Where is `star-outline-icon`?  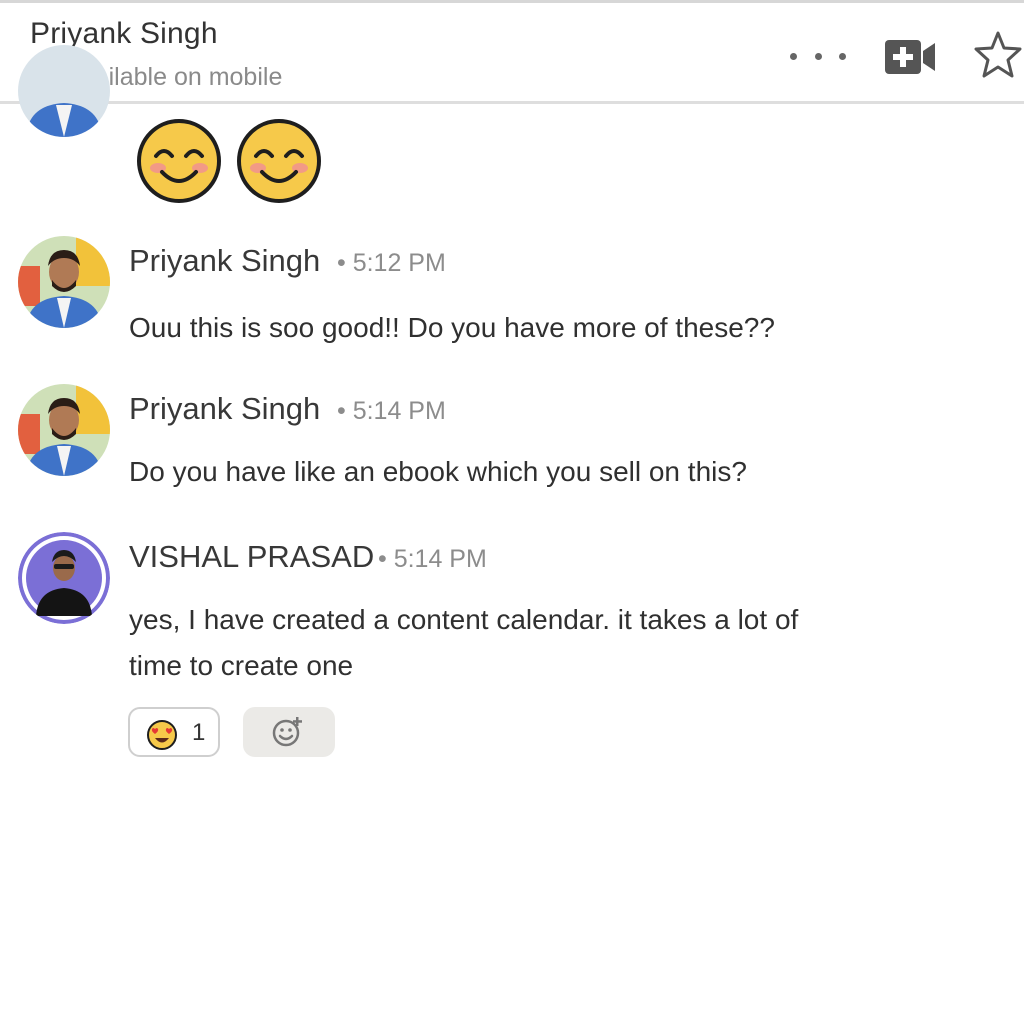 star-outline-icon is located at coordinates (998, 54).